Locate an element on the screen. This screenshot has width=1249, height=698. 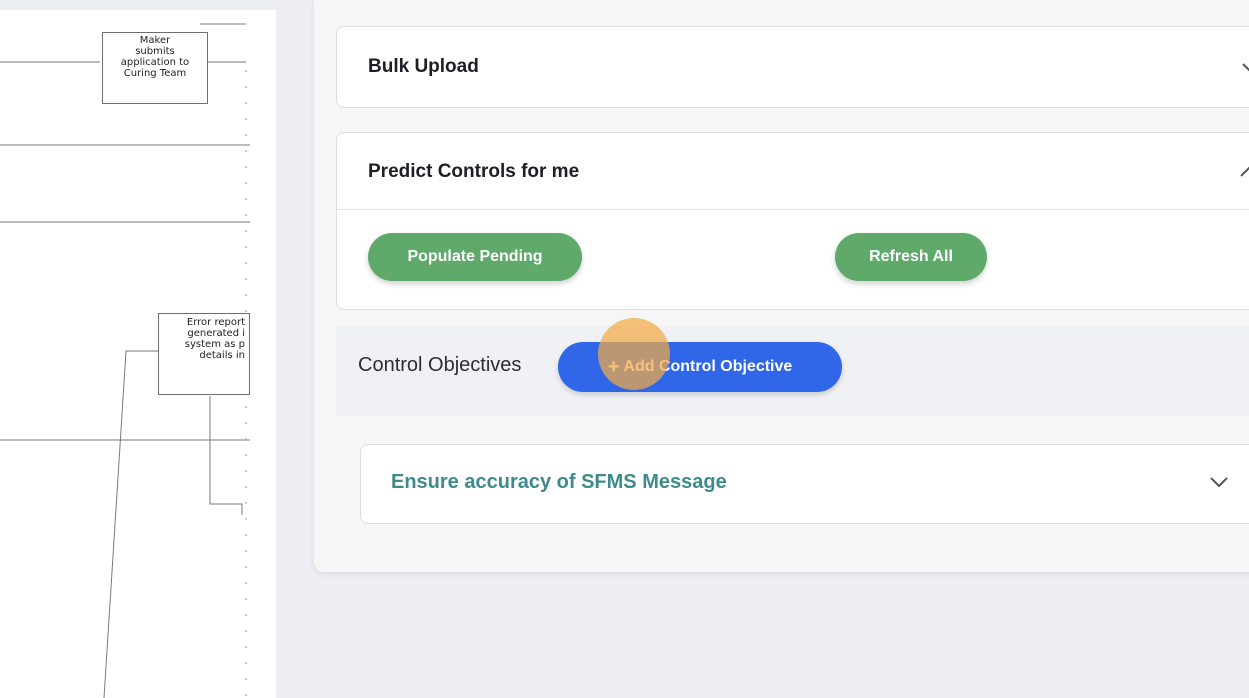
add-control-objective-button: + Add Control Objective is located at coordinates (700, 367).